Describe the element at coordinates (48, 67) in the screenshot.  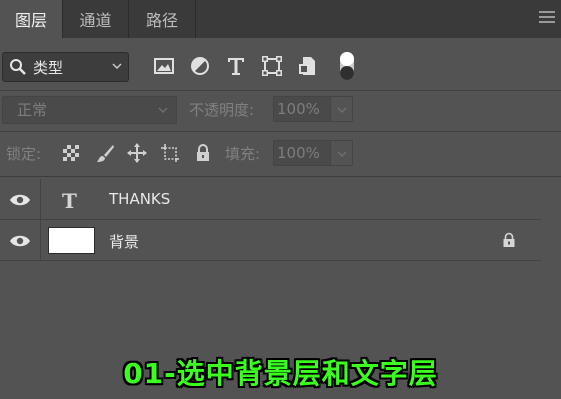
I see `filter-kind-label: 类型` at that location.